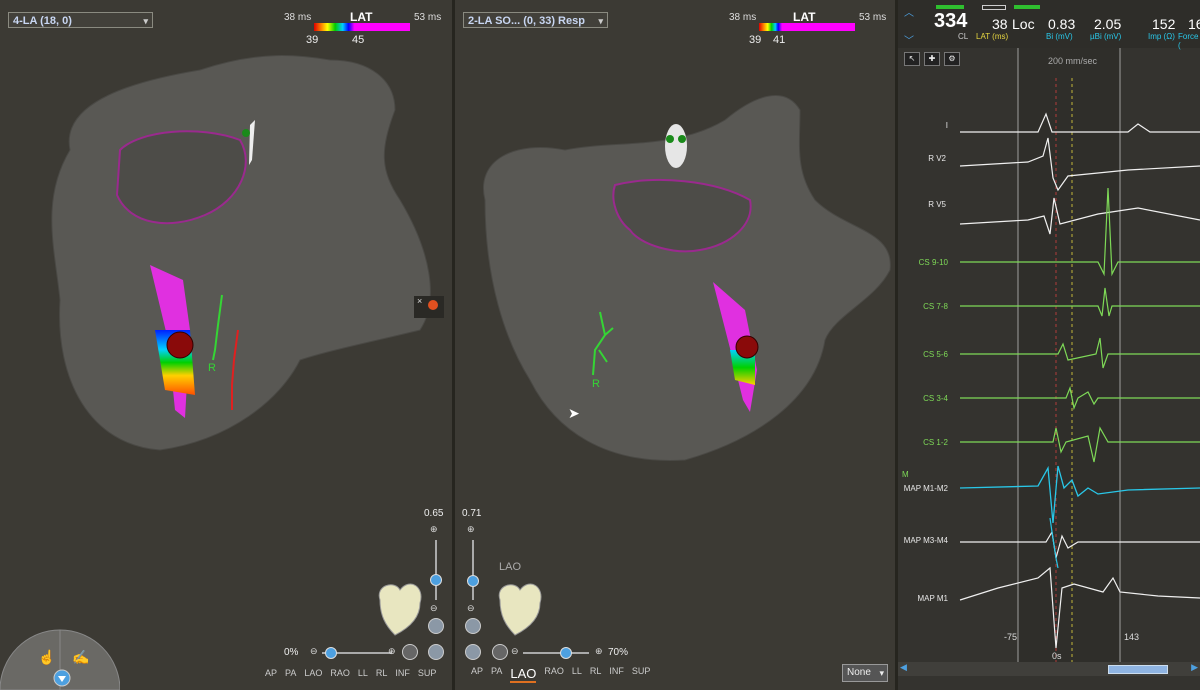 This screenshot has height=690, width=1200. I want to click on annotate-tool-icon: ✚, so click(932, 59).